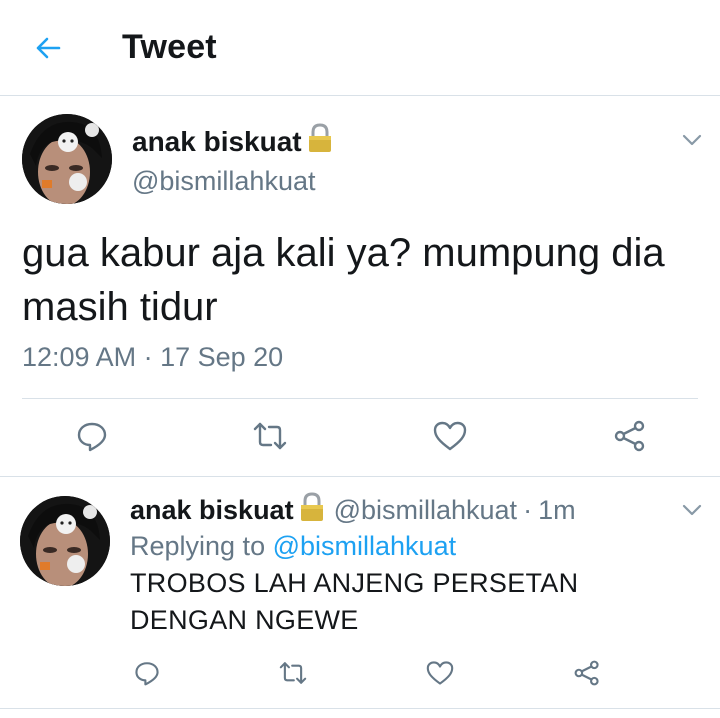  I want to click on back-button, so click(48, 48).